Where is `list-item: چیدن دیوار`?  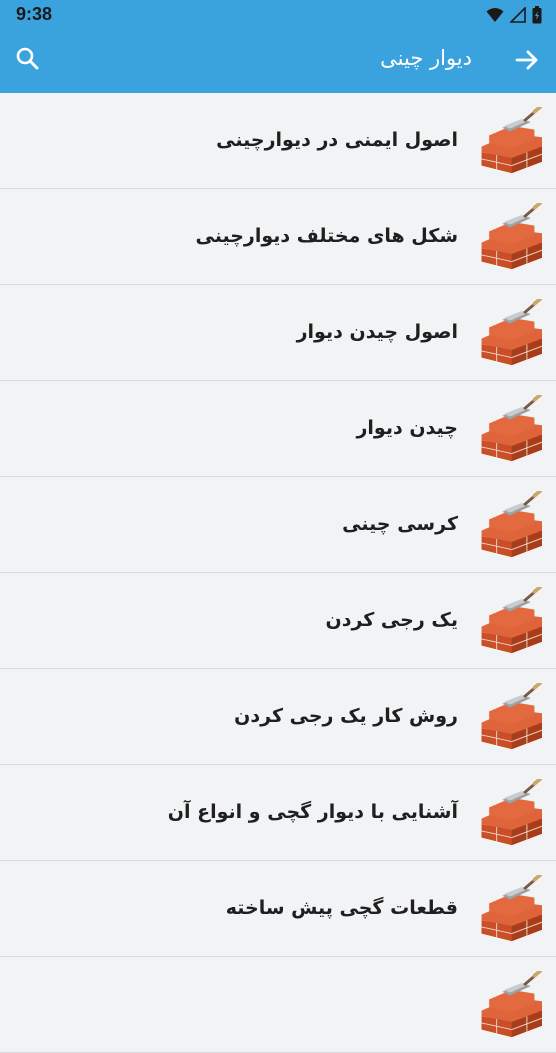
list-item: چیدن دیوار is located at coordinates (278, 429).